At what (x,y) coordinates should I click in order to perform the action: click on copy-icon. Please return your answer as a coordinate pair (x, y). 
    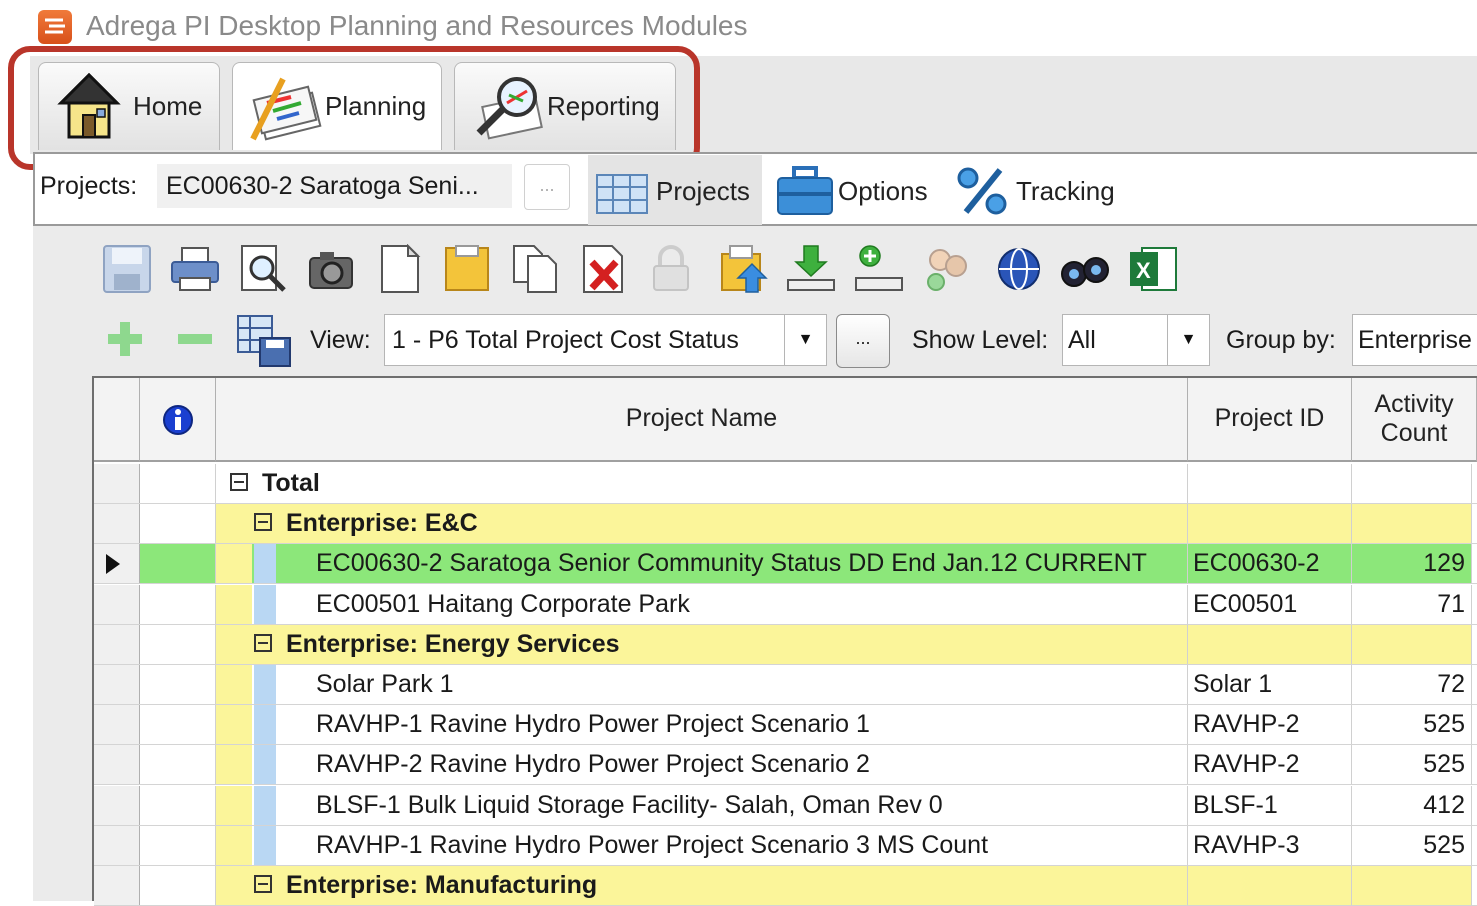
    Looking at the image, I should click on (535, 269).